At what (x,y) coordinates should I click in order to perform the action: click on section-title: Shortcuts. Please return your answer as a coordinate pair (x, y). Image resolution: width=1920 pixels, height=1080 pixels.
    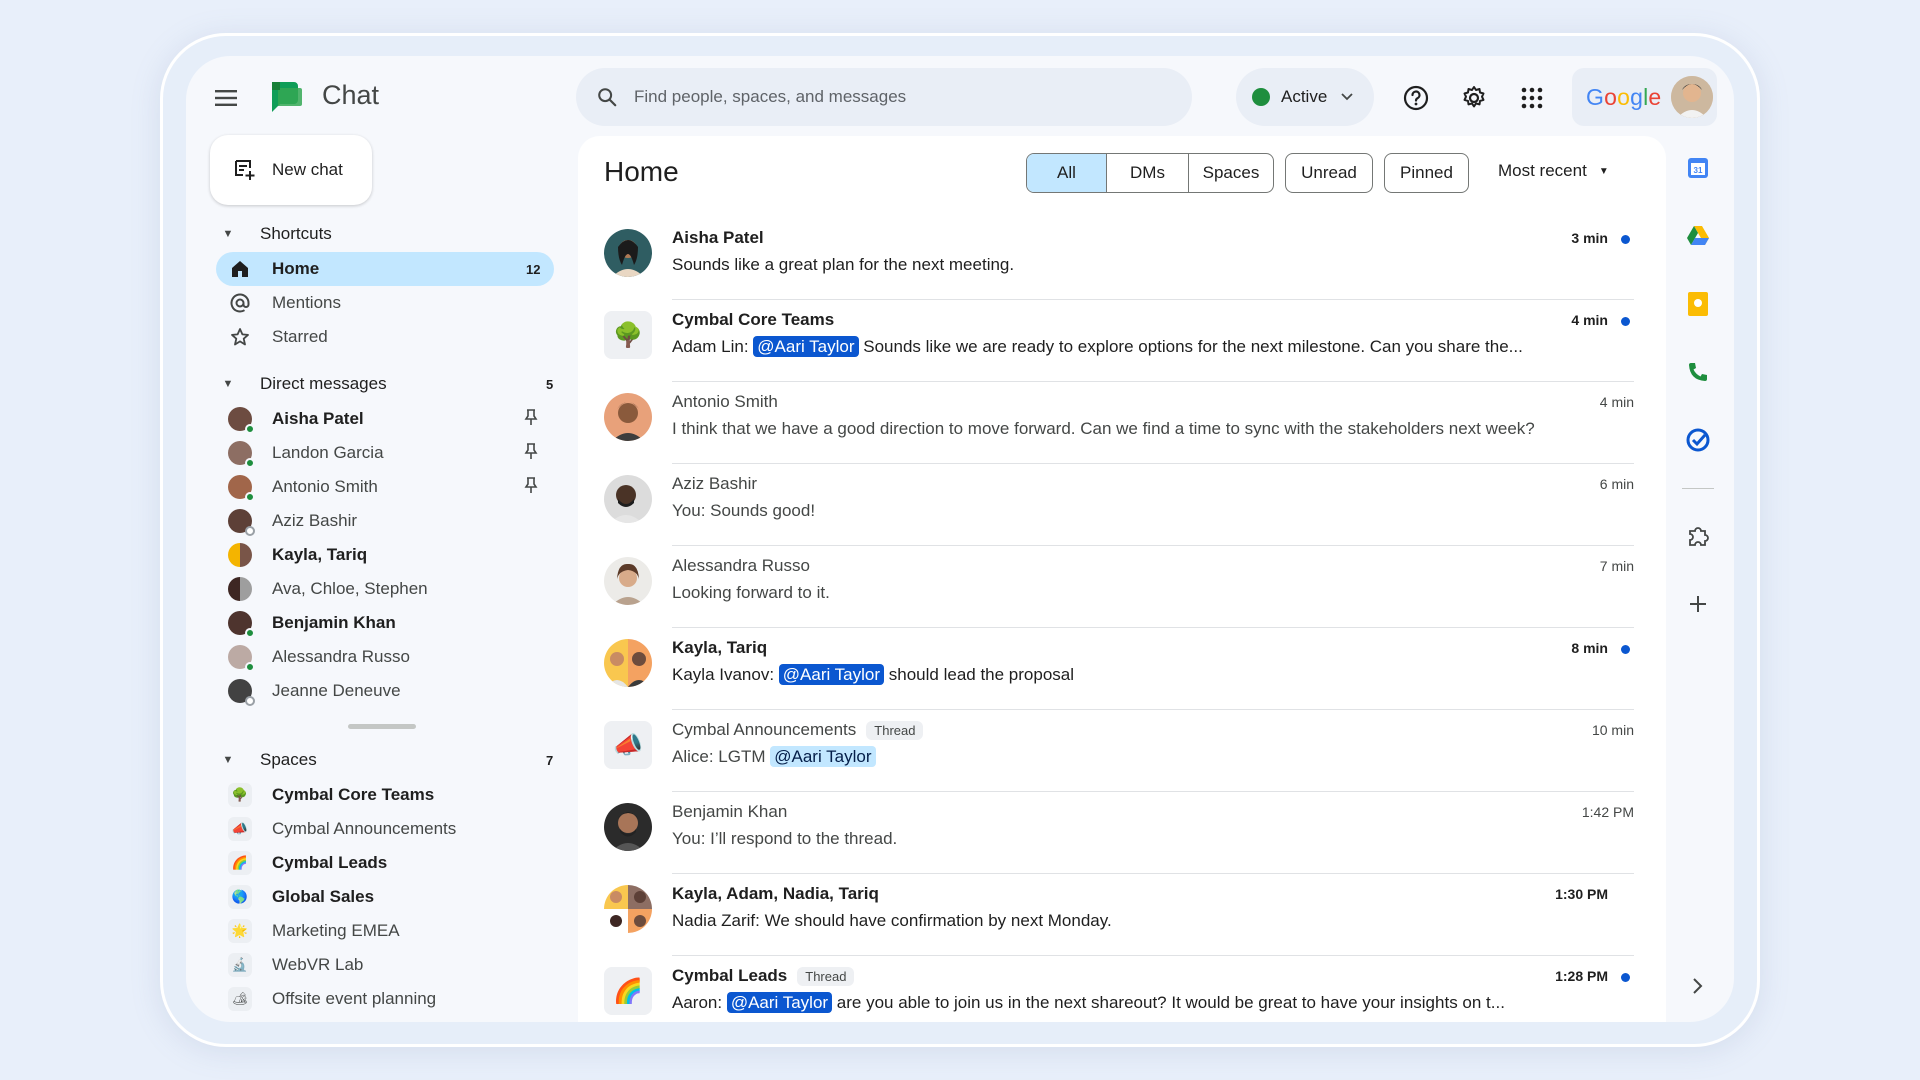
    Looking at the image, I should click on (296, 233).